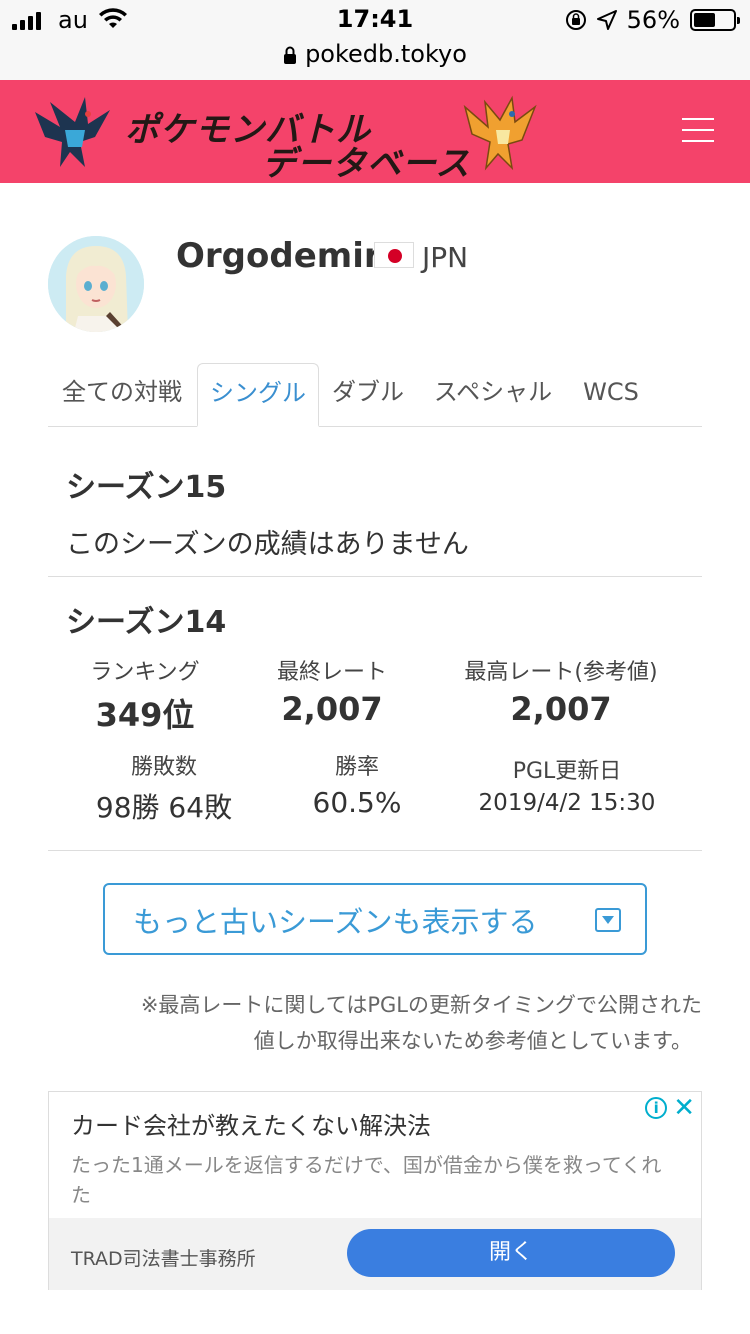  What do you see at coordinates (146, 622) in the screenshot?
I see `season-14-title: シーズン14` at bounding box center [146, 622].